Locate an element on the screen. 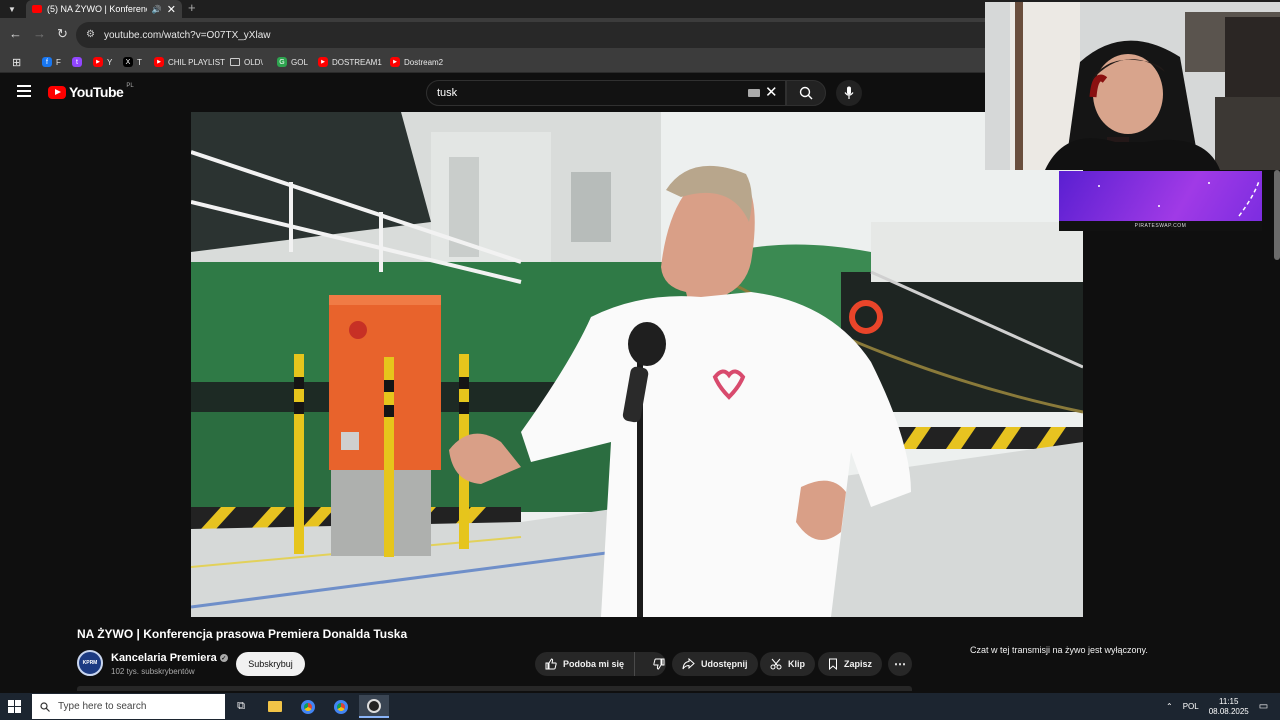 Image resolution: width=1280 pixels, height=720 pixels. promo-label: PIRATESWAP.COM is located at coordinates (1160, 226).